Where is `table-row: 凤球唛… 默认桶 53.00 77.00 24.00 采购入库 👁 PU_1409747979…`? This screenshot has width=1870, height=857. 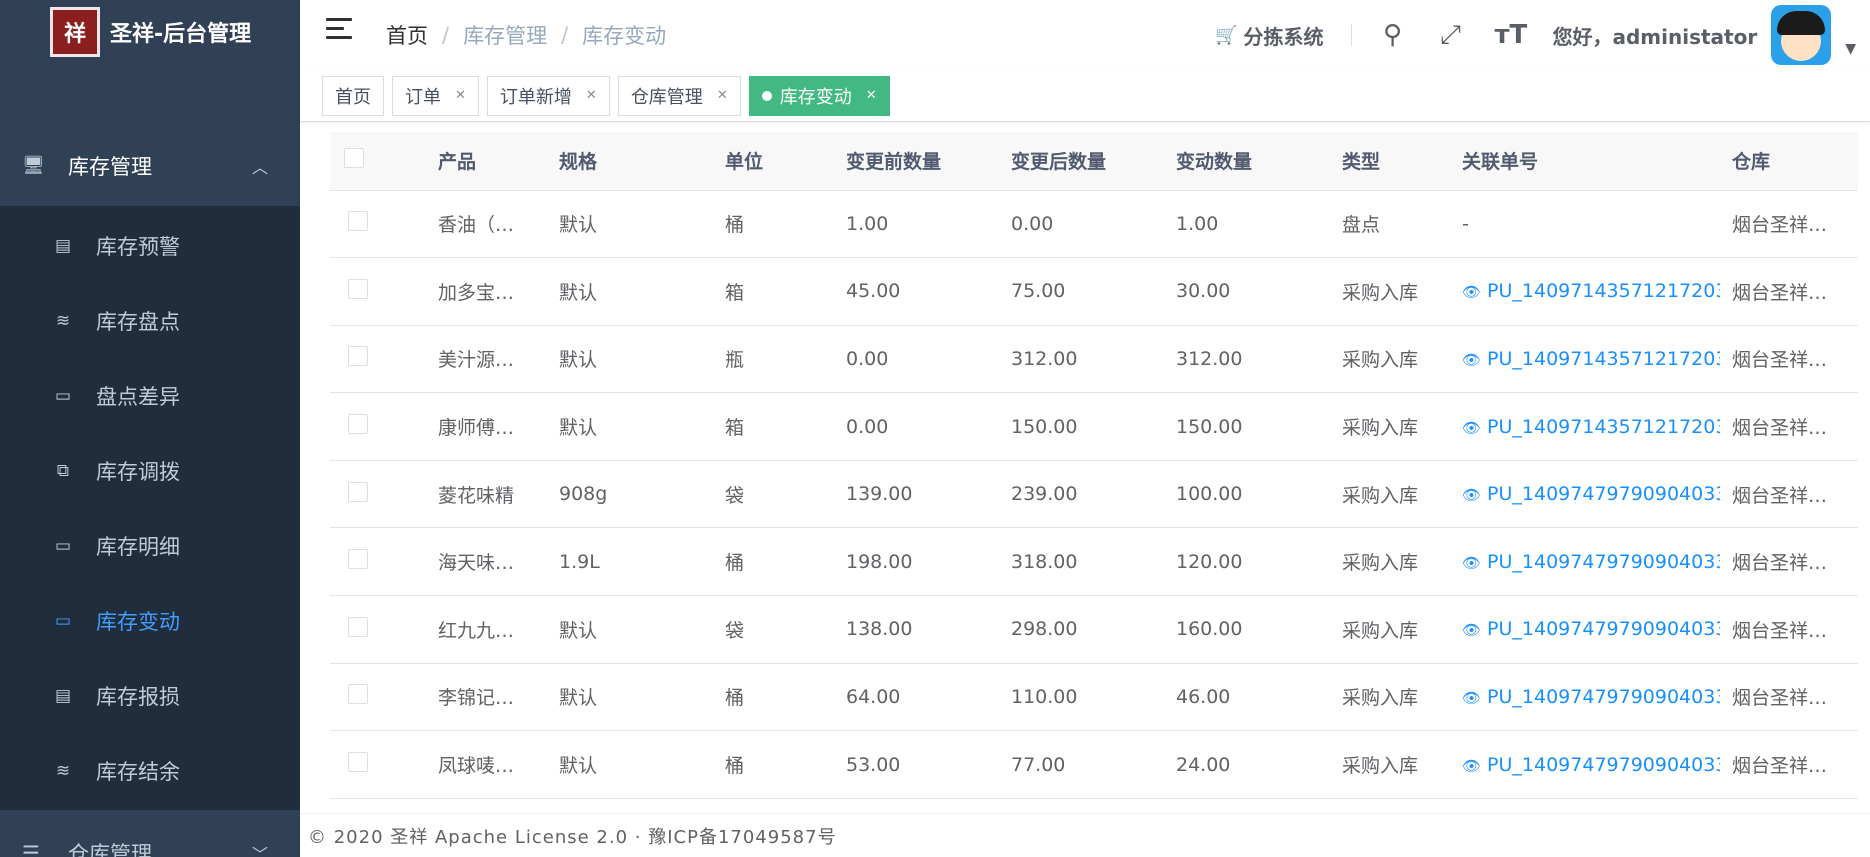
table-row: 凤球唛… 默认桶 53.00 77.00 24.00 采购入库 👁 PU_1409747979… is located at coordinates (1094, 764).